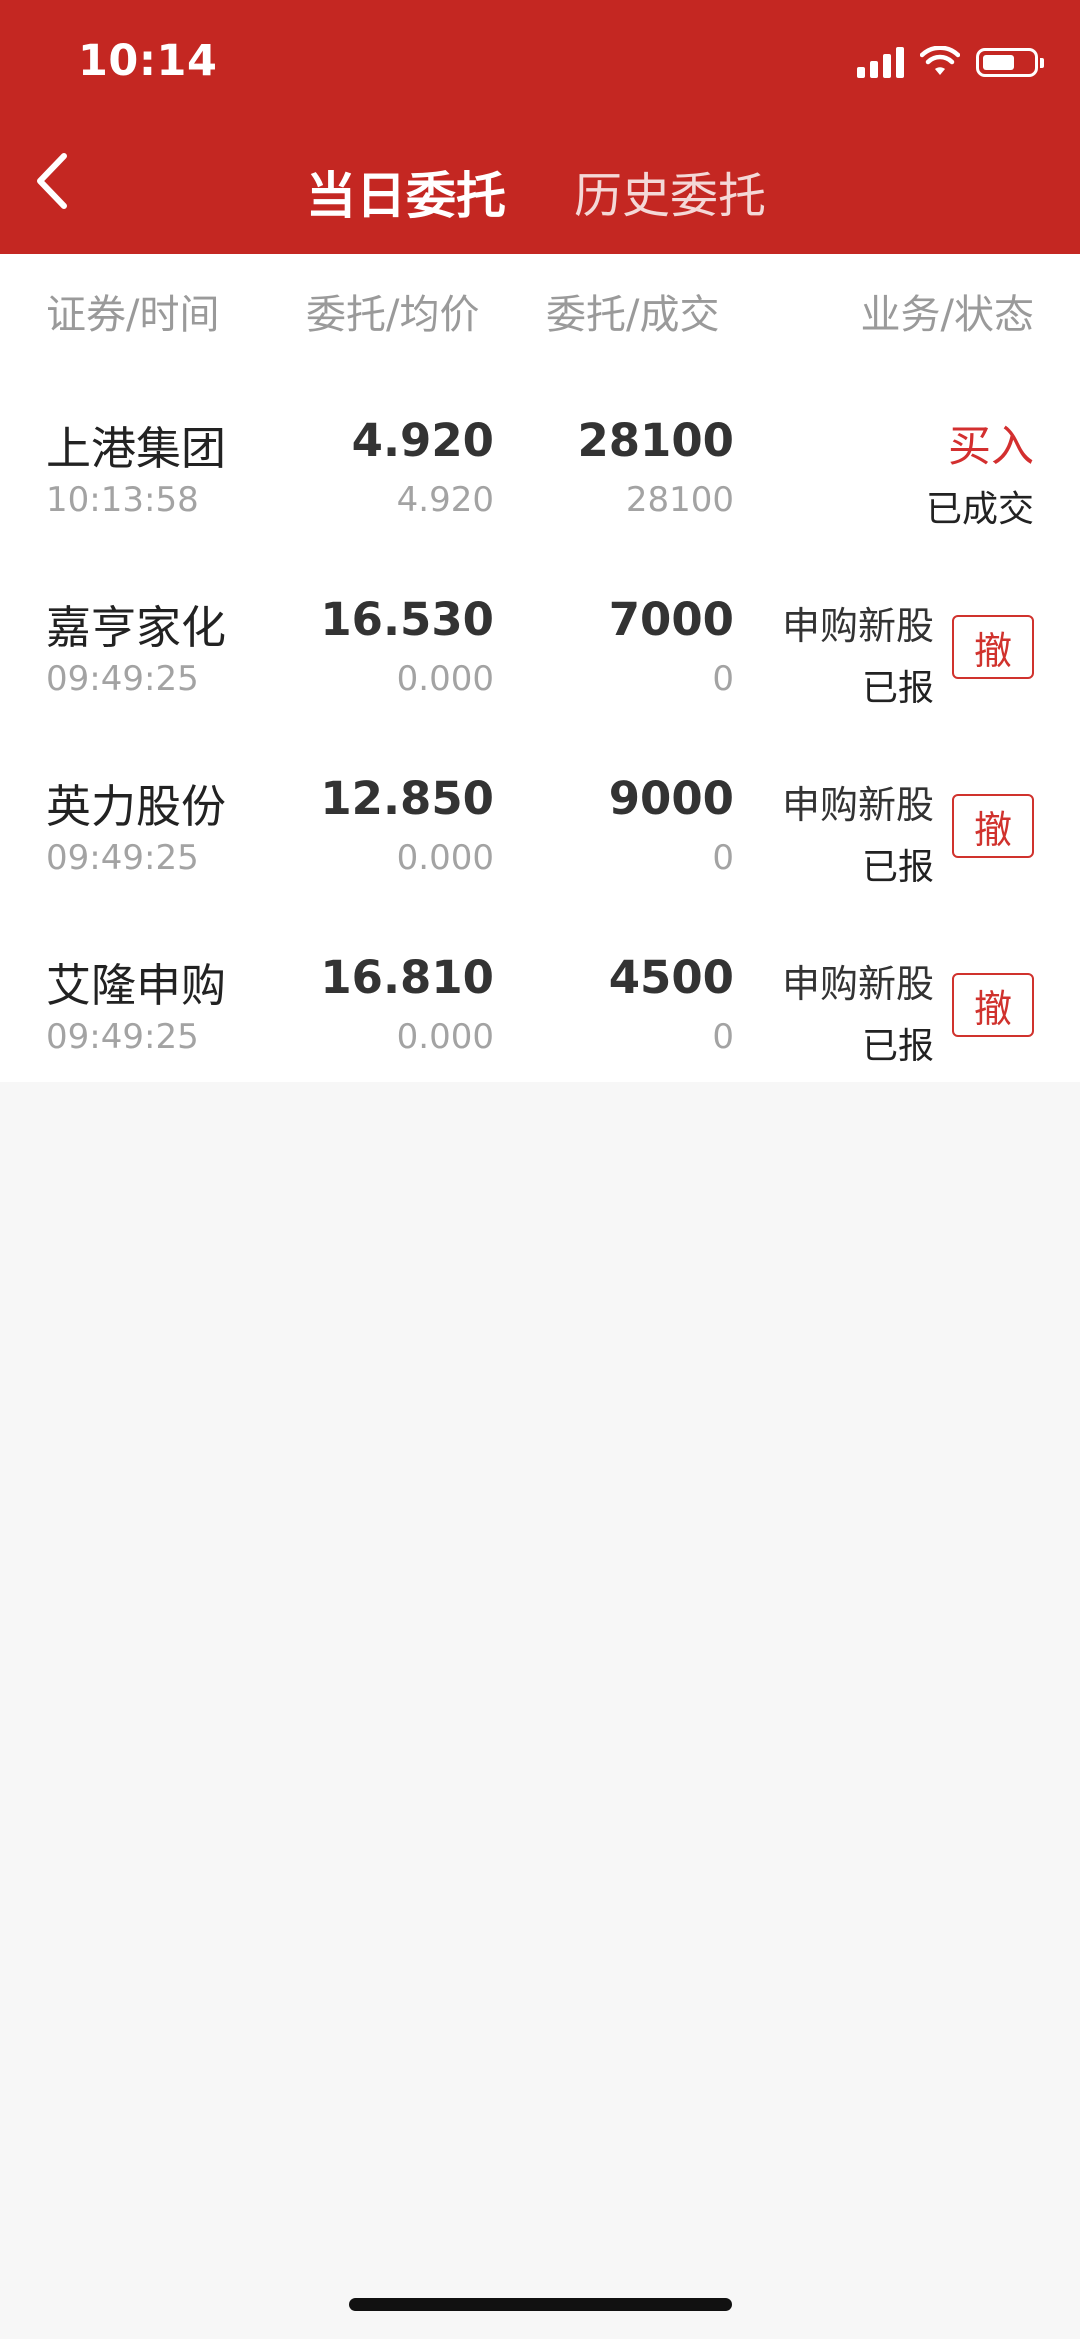 The width and height of the screenshot is (1080, 2339). What do you see at coordinates (671, 977) in the screenshot?
I see `order-quantity: 4500` at bounding box center [671, 977].